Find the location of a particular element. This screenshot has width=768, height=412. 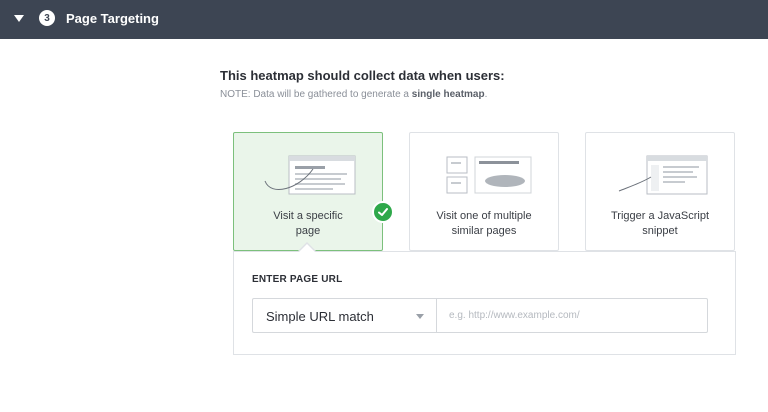

option-specific-page: Visit a specific page is located at coordinates (308, 191).